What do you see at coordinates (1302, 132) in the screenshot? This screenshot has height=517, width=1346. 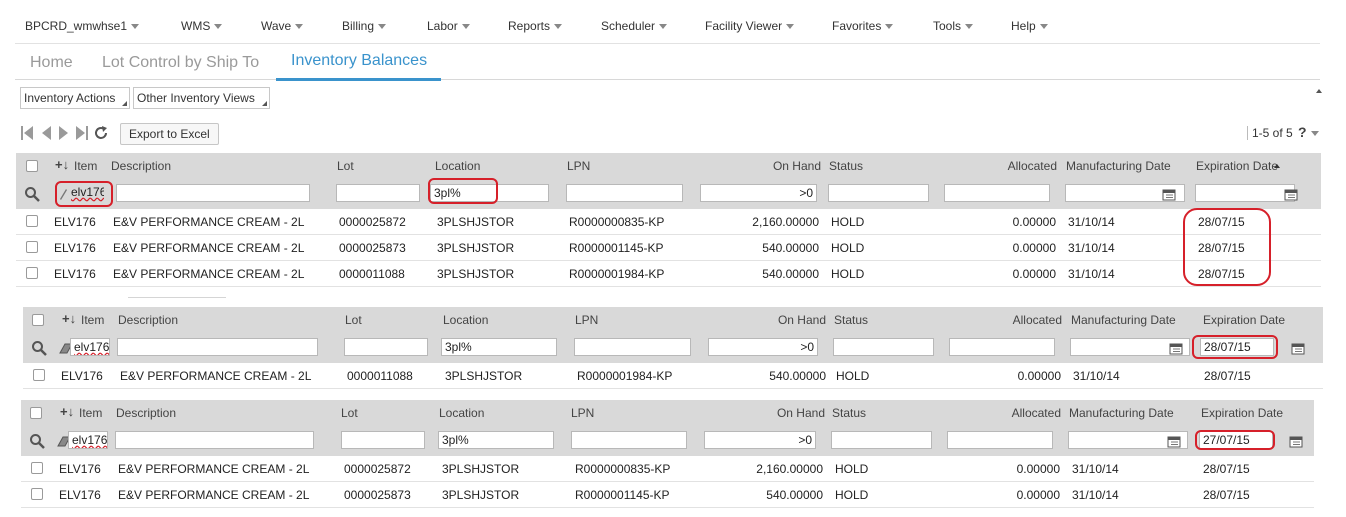 I see `help-icon: ?` at bounding box center [1302, 132].